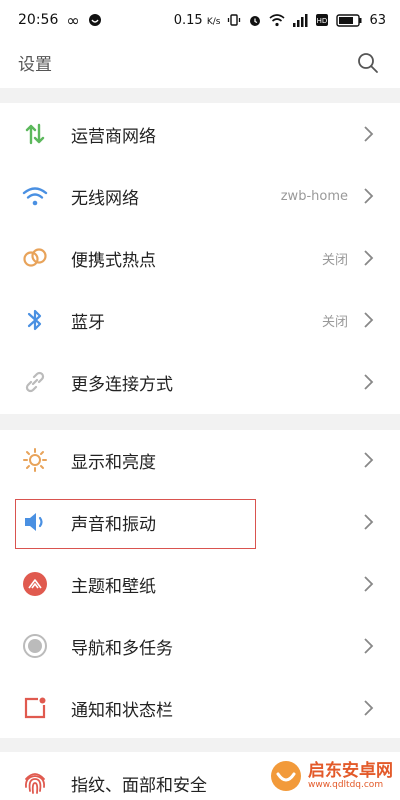 The image size is (400, 800). What do you see at coordinates (35, 460) in the screenshot?
I see `sun-icon` at bounding box center [35, 460].